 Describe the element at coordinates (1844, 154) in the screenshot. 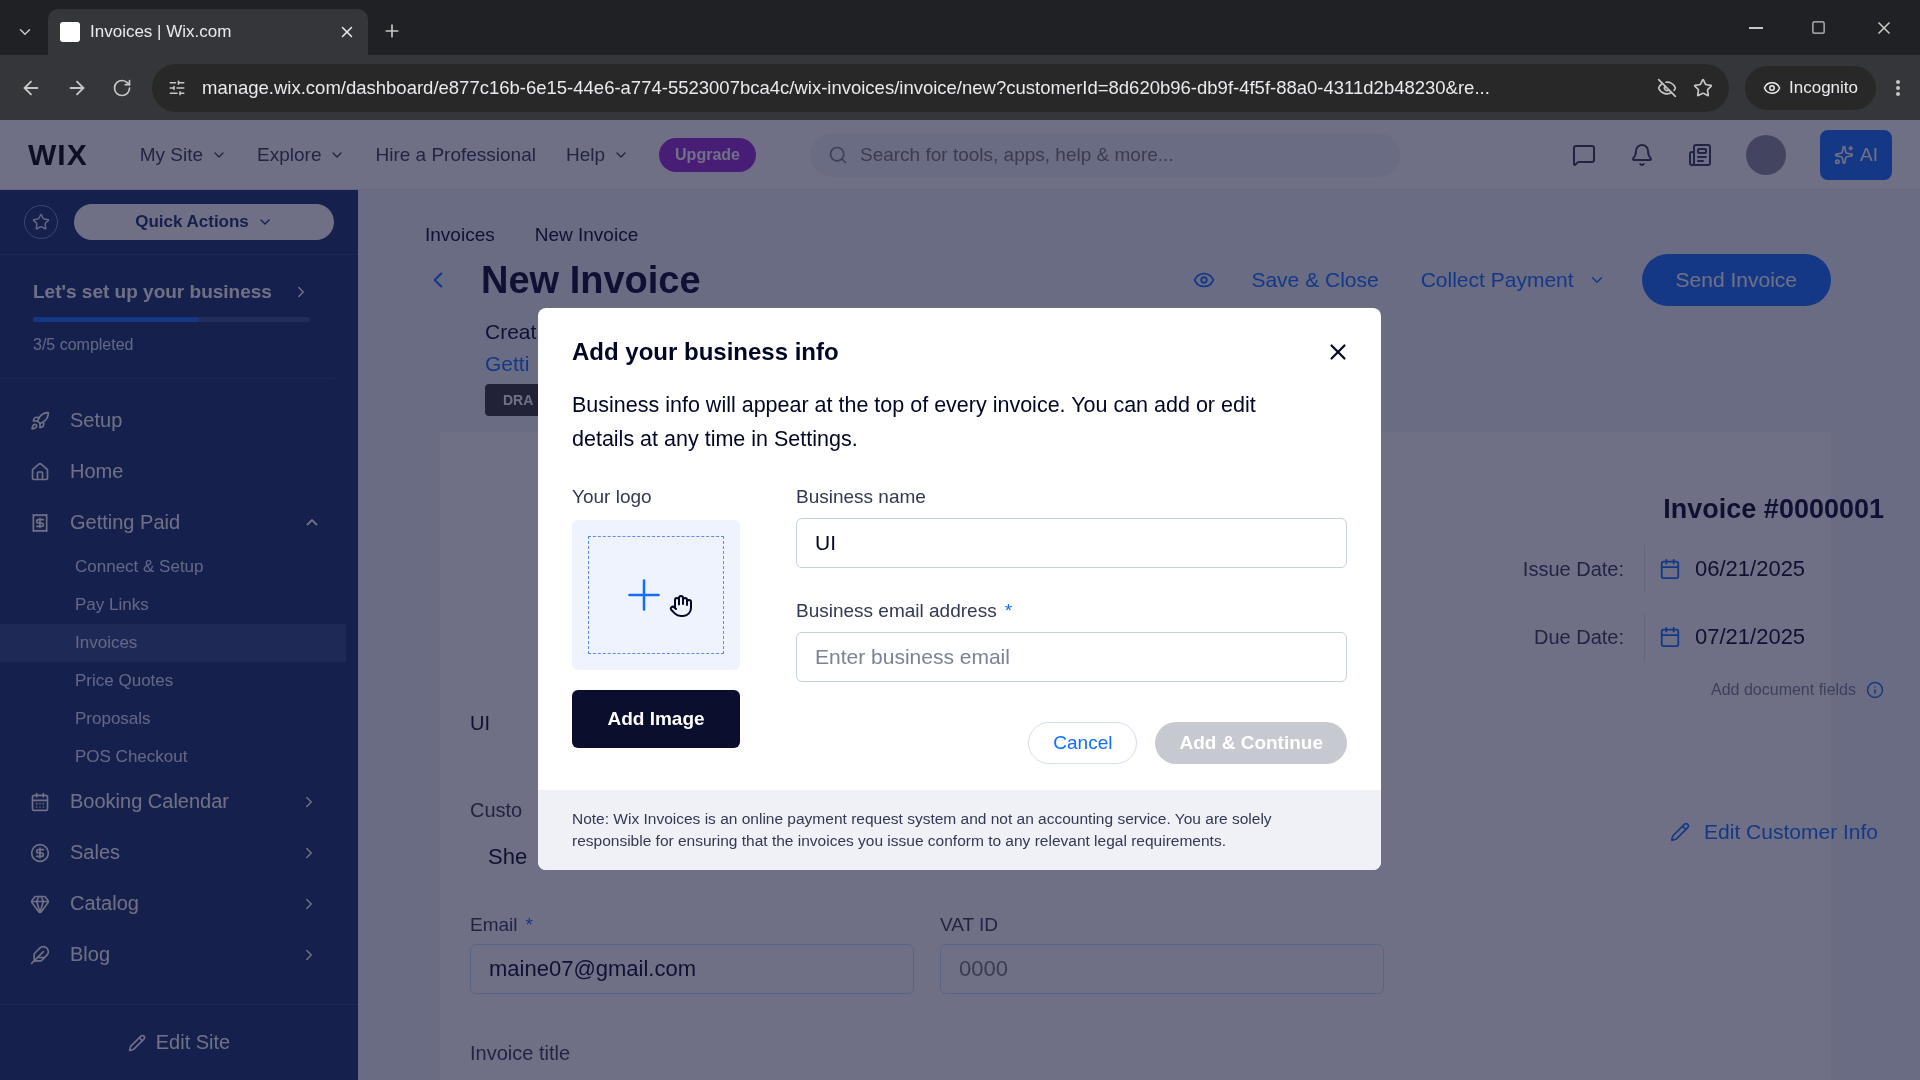

I see `sparkles-icon` at that location.